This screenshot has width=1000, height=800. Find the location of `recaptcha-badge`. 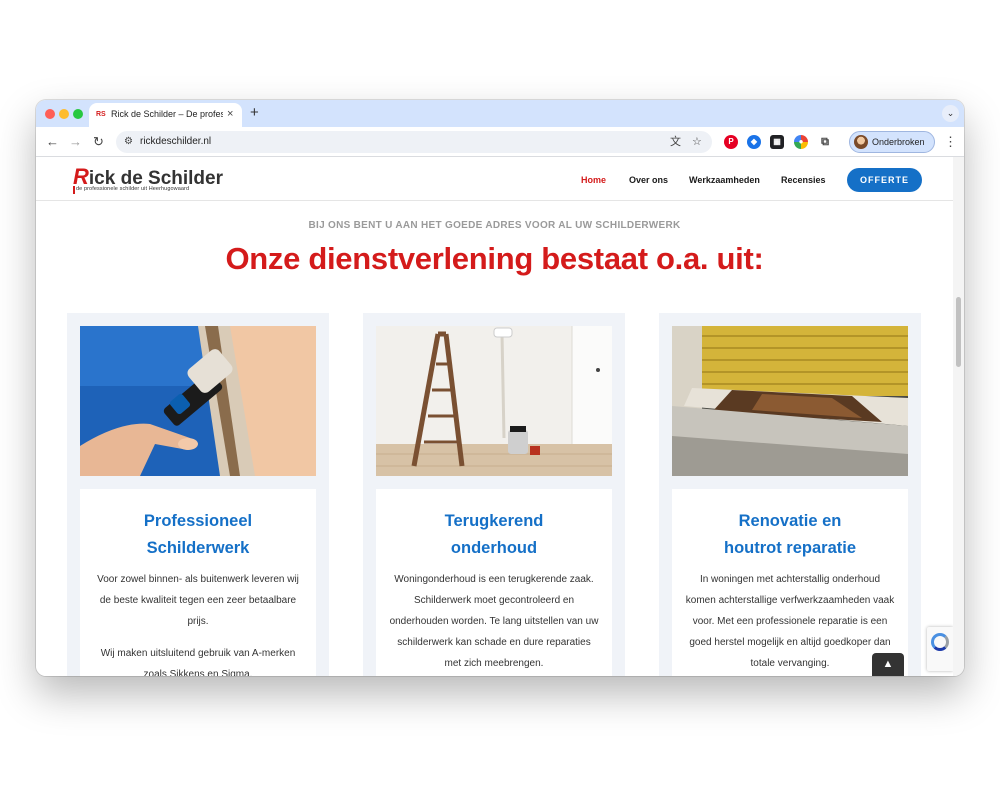

recaptcha-badge is located at coordinates (940, 649).